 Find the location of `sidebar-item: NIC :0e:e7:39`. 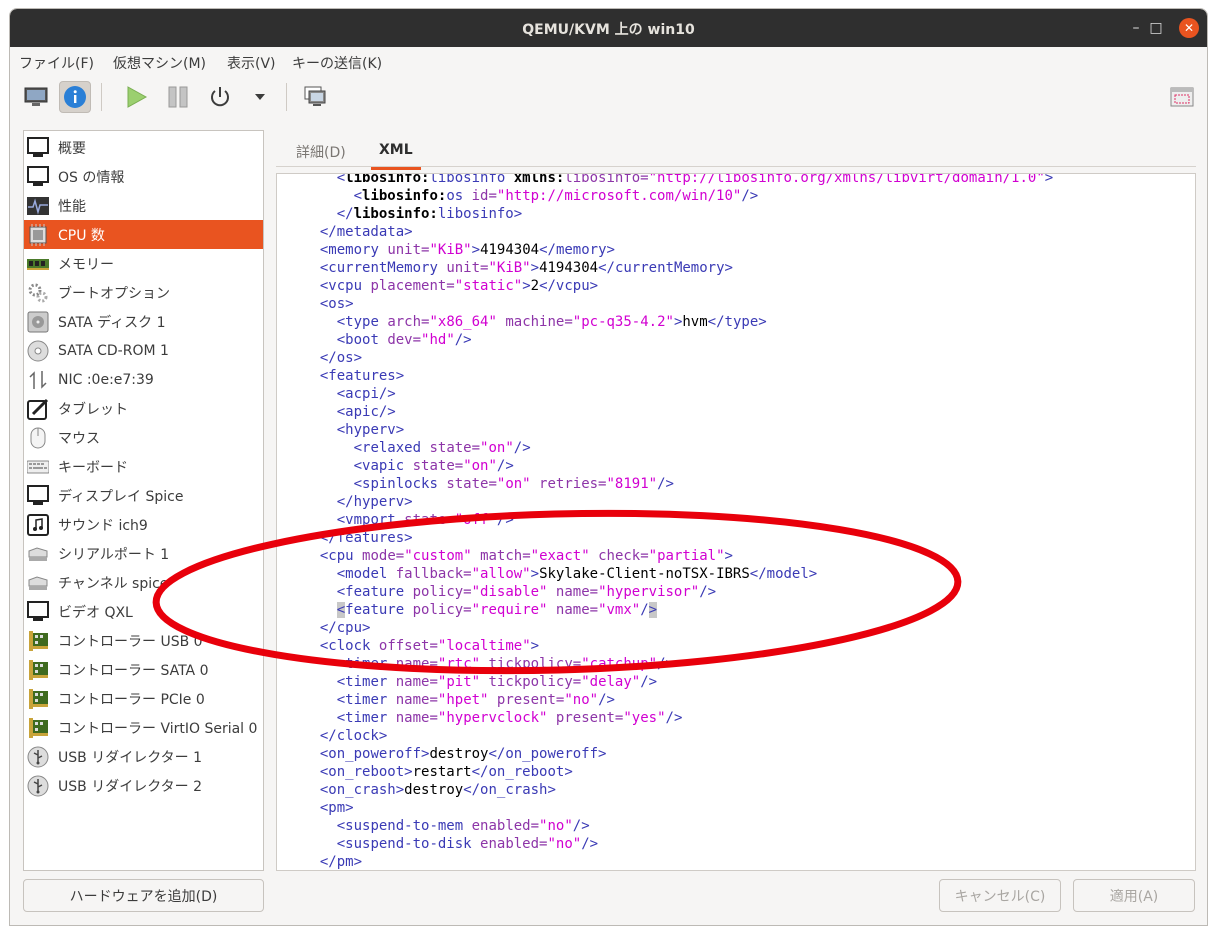

sidebar-item: NIC :0e:e7:39 is located at coordinates (143, 379).